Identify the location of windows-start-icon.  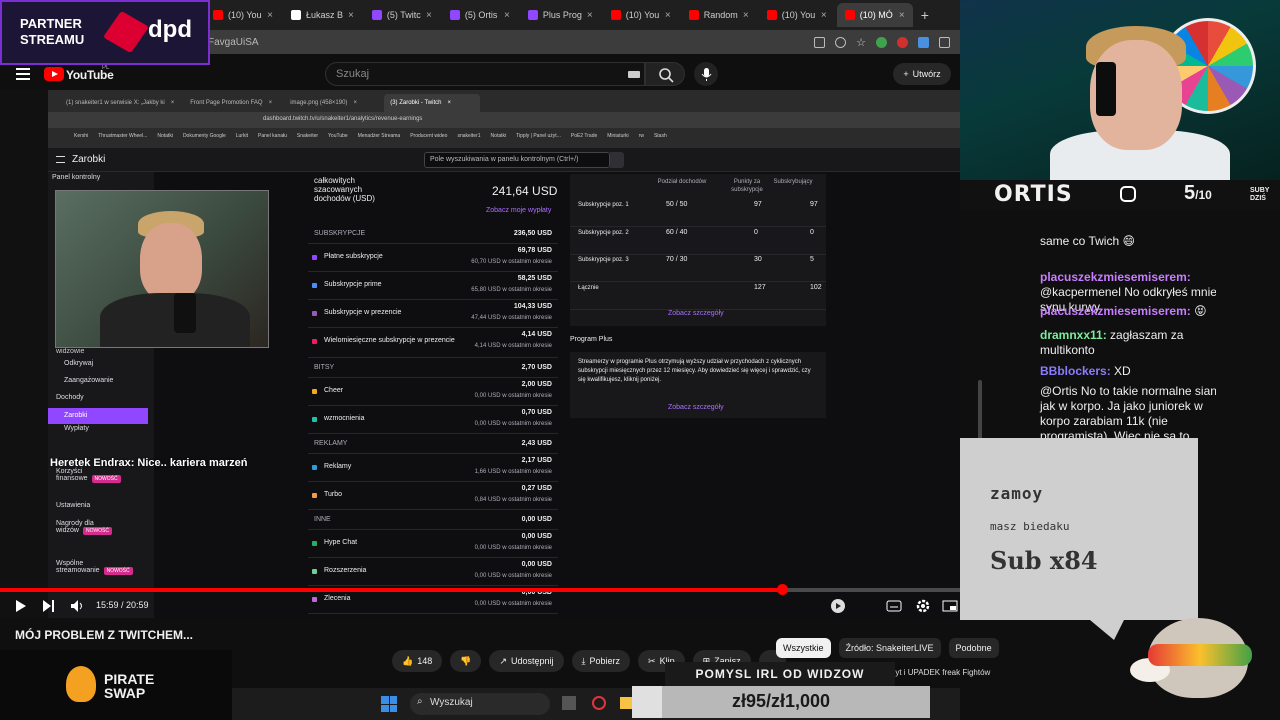
(389, 704).